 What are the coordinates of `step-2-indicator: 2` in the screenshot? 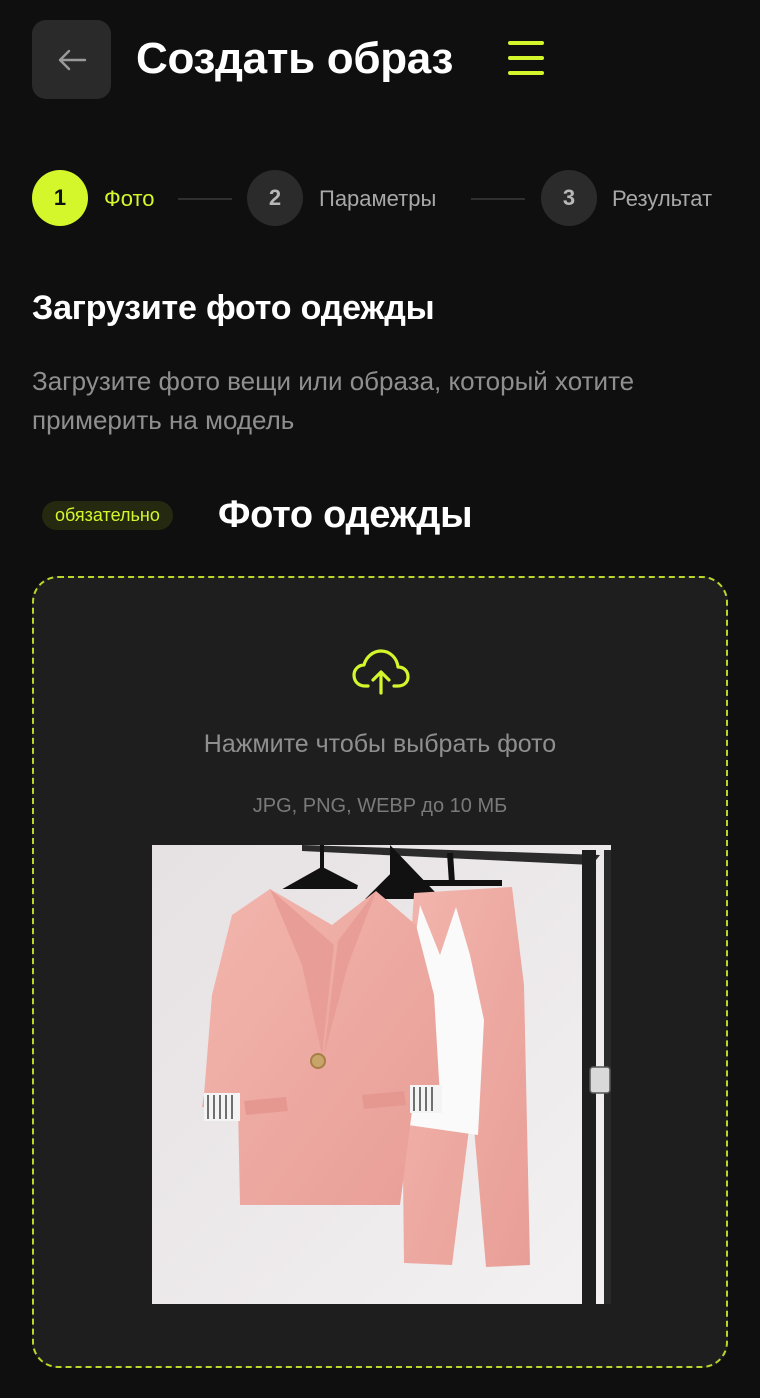 It's located at (275, 198).